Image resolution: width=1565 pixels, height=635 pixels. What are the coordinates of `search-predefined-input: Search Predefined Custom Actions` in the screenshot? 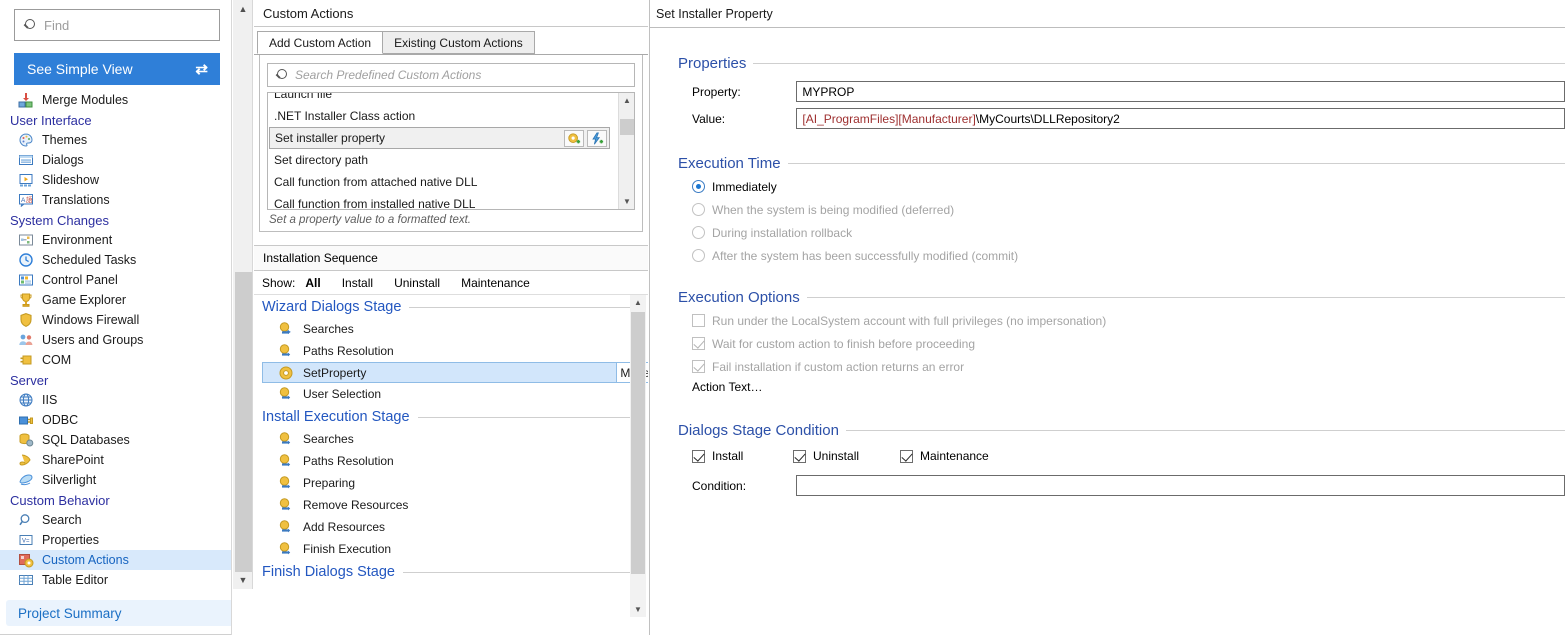 It's located at (451, 75).